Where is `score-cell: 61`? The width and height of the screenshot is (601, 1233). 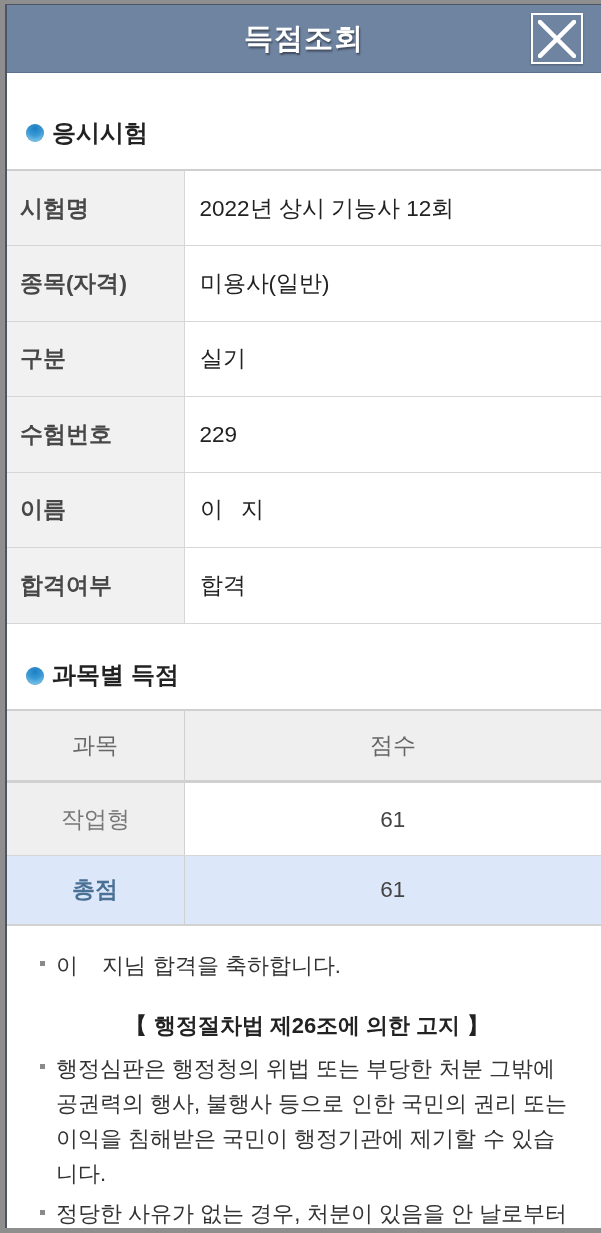
score-cell: 61 is located at coordinates (392, 818).